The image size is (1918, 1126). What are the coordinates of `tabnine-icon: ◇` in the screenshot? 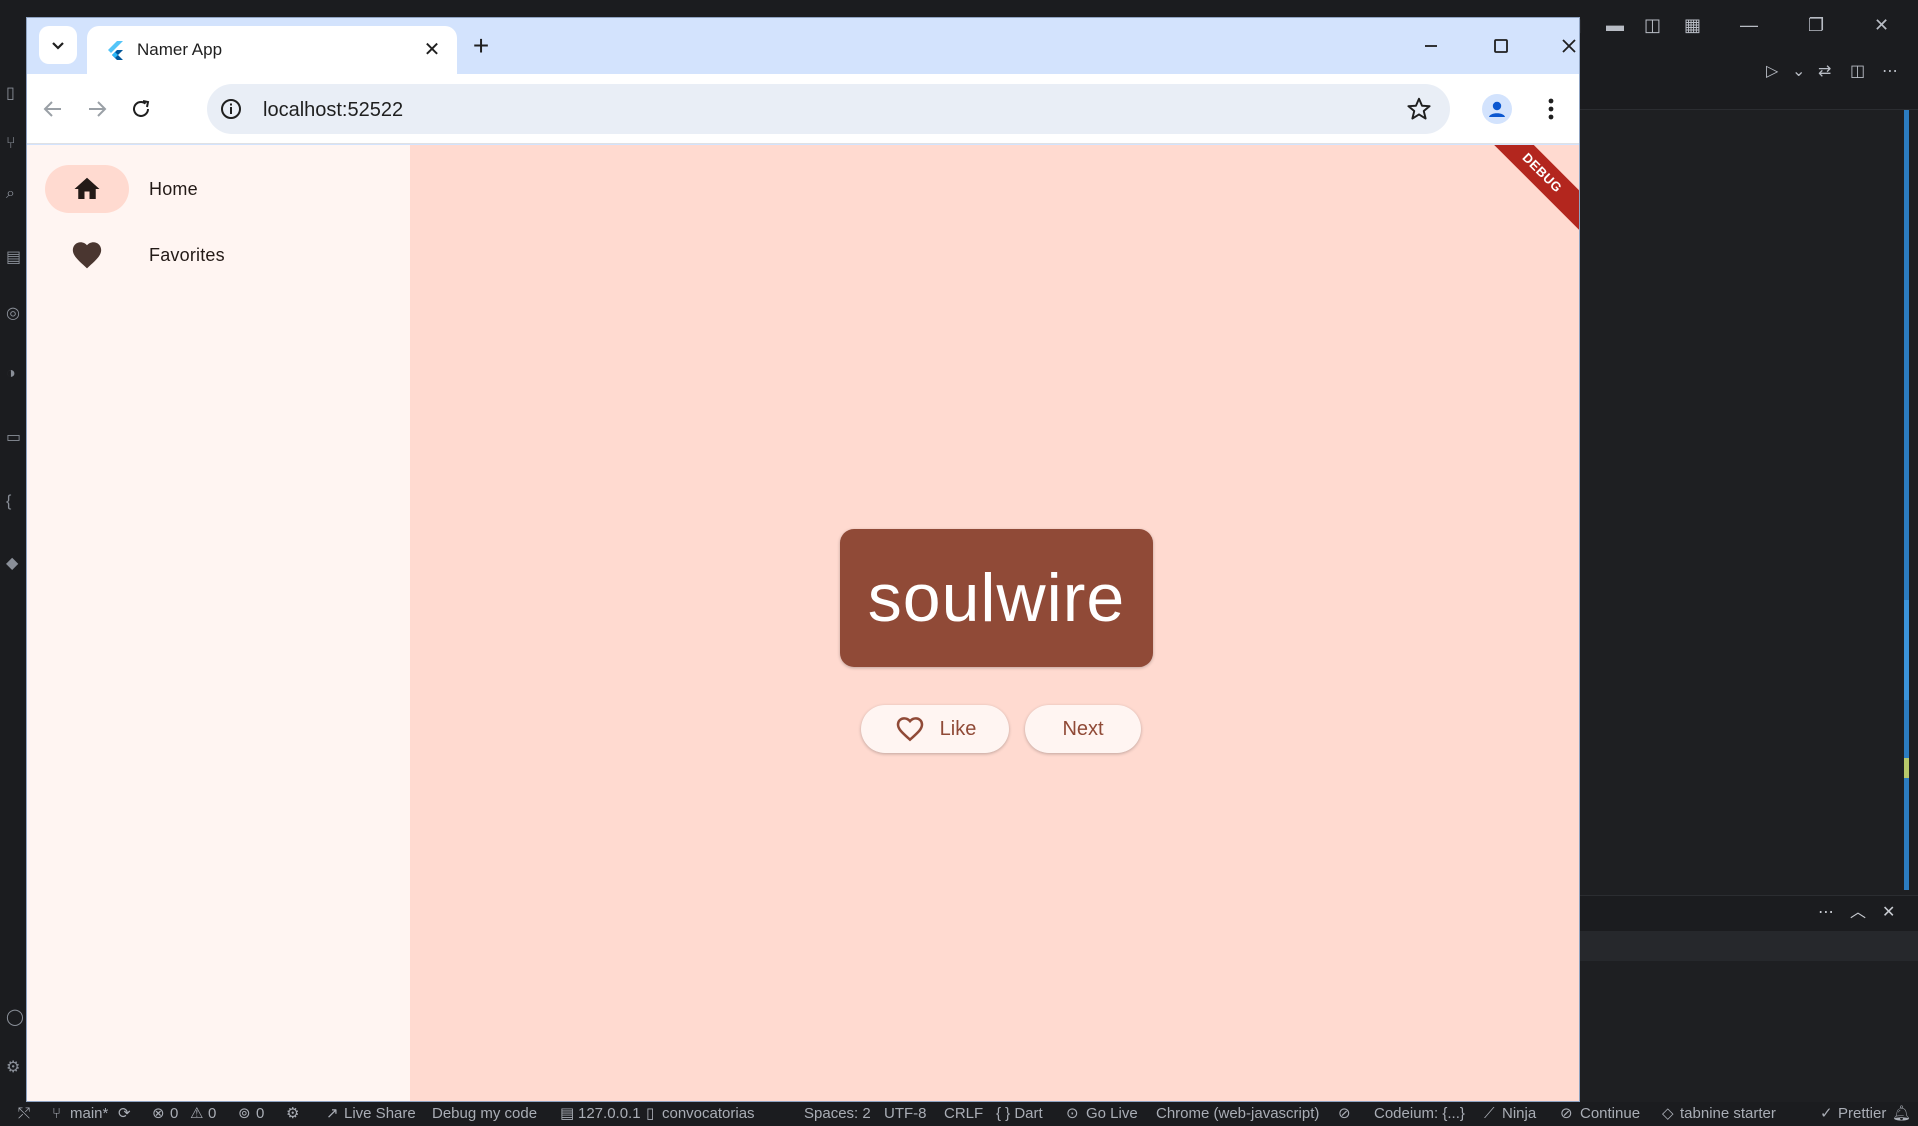 It's located at (1668, 1113).